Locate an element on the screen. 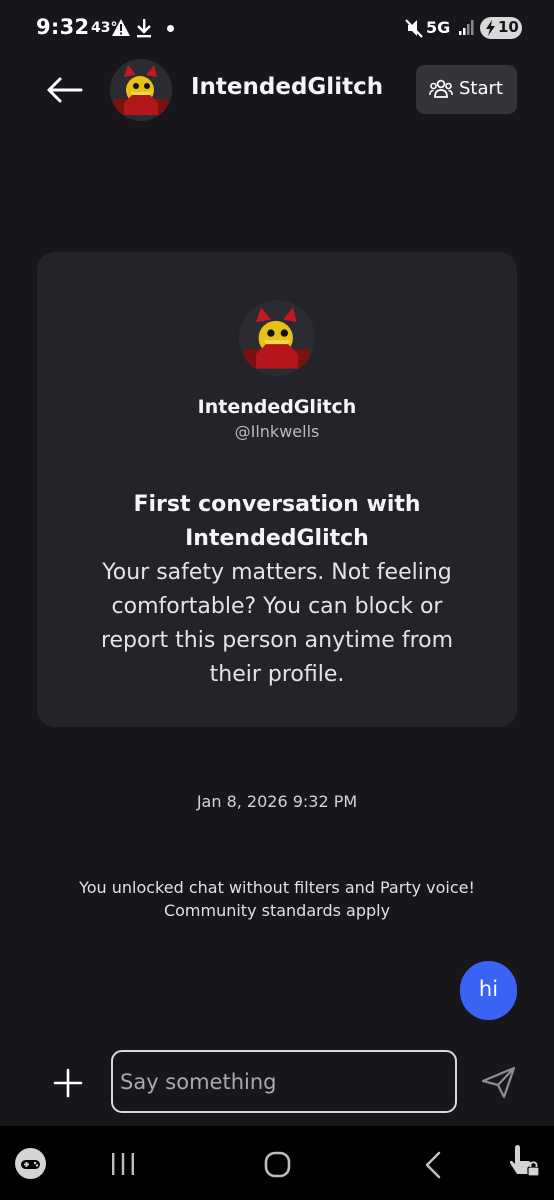 This screenshot has width=554, height=1200. system-navigation-bar is located at coordinates (277, 1163).